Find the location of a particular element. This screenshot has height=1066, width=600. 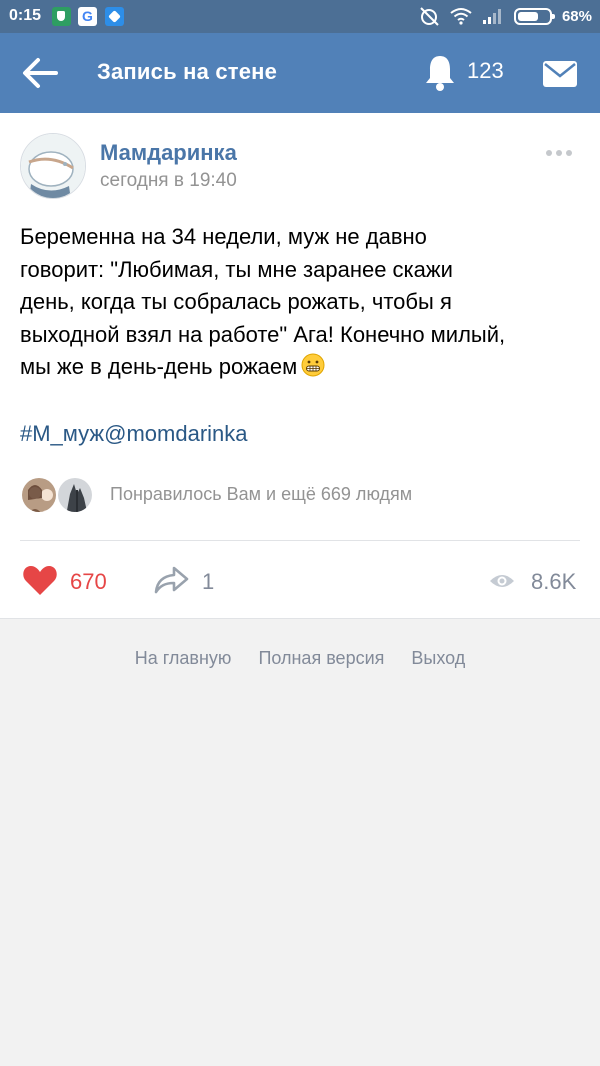

hashtag-link: #М_муж@momdarinka is located at coordinates (134, 434).